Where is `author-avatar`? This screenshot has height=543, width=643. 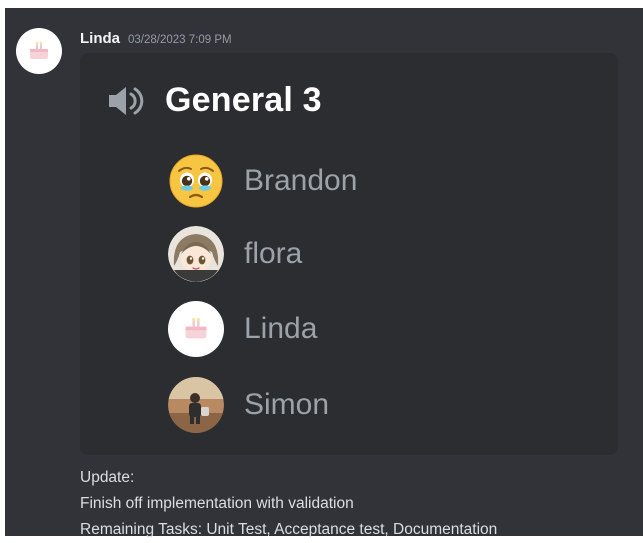 author-avatar is located at coordinates (39, 51).